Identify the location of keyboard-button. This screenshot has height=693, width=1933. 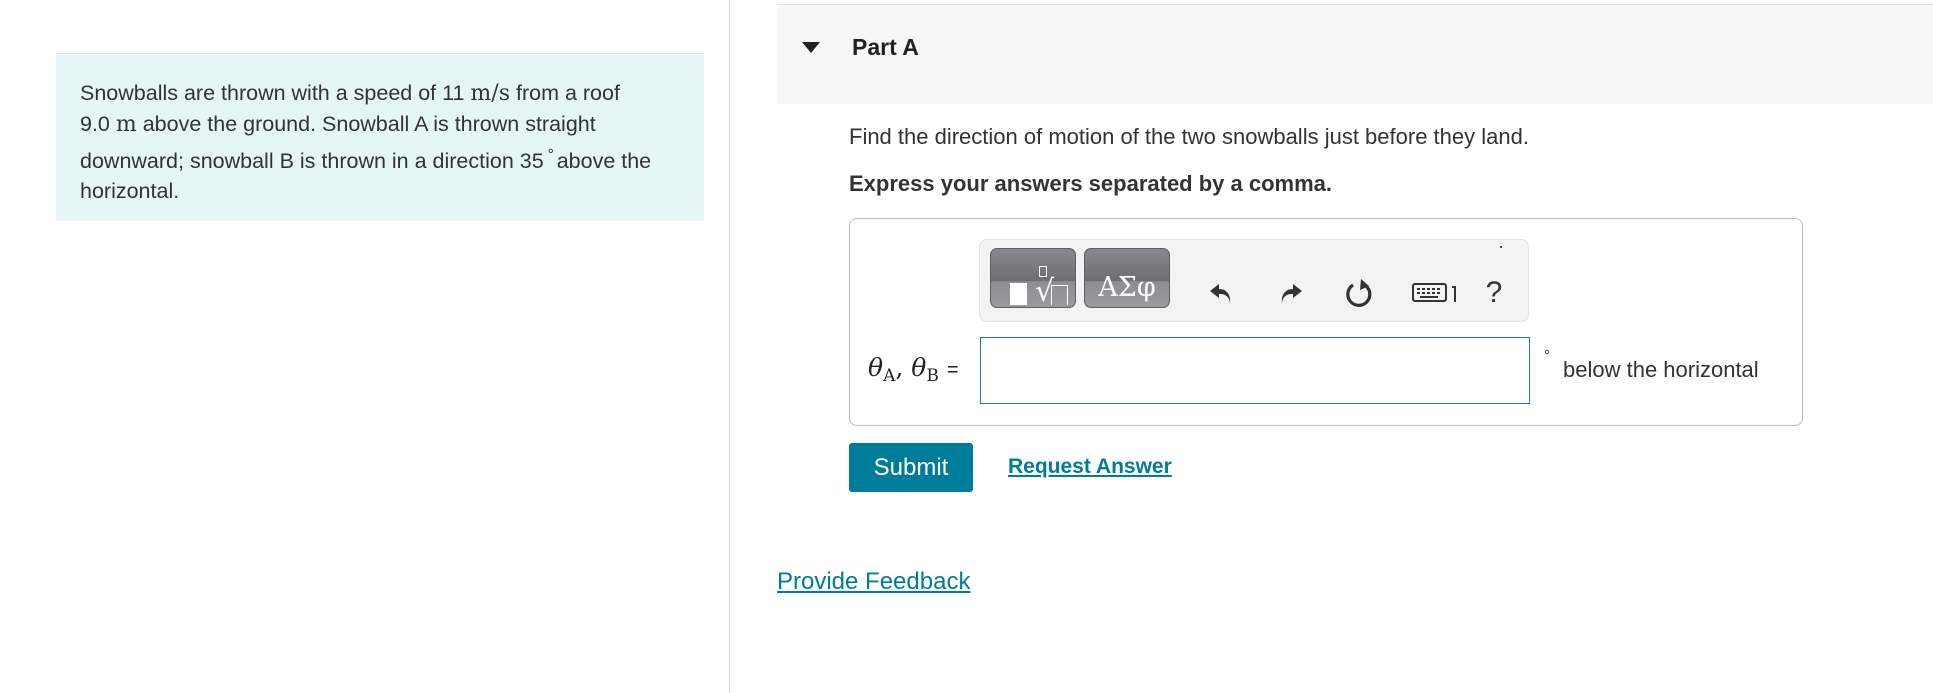
(1437, 293).